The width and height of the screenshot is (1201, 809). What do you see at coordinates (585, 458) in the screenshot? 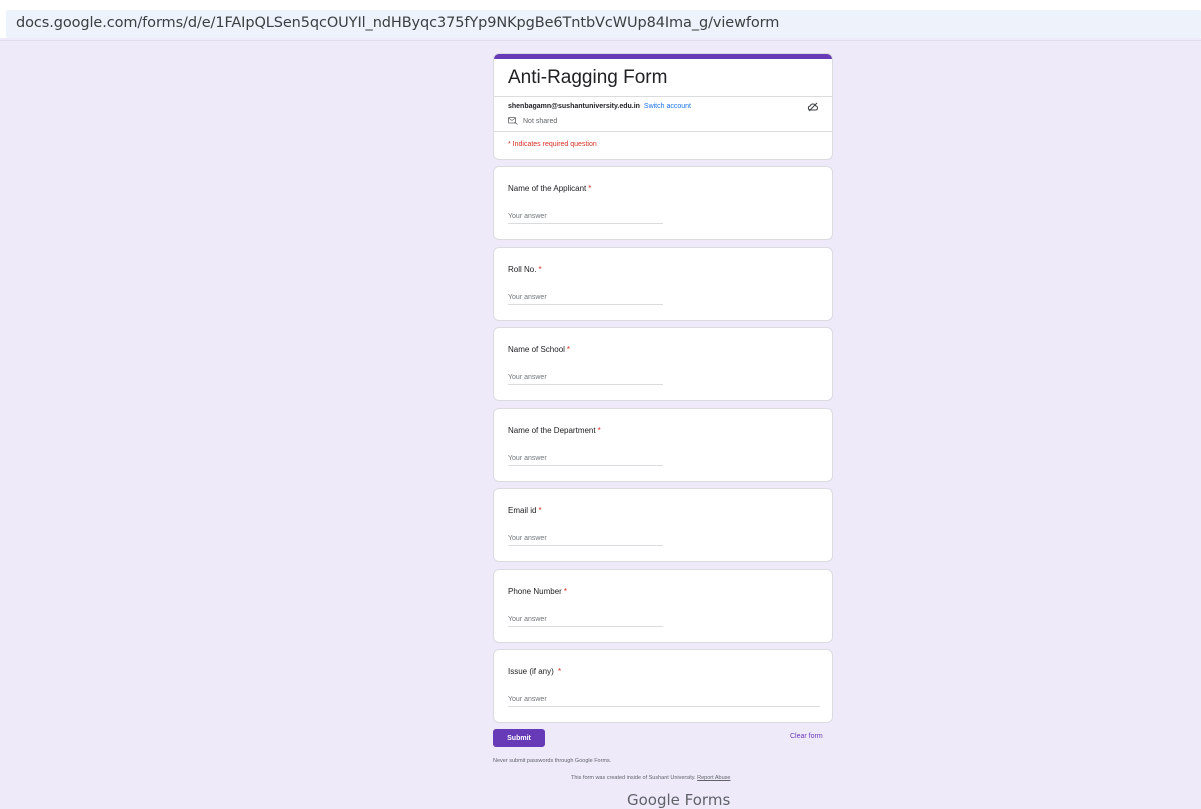
I see `answer-input-department` at bounding box center [585, 458].